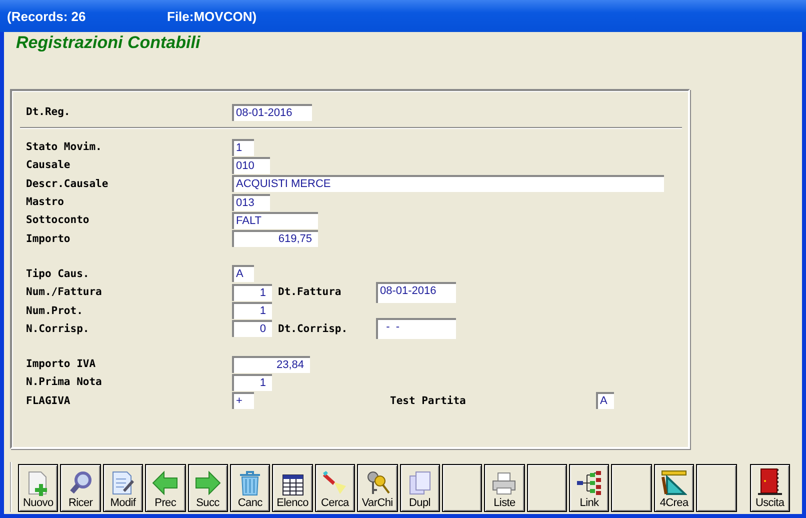  Describe the element at coordinates (448, 183) in the screenshot. I see `input-field: ACQUISTI MERCE` at that location.